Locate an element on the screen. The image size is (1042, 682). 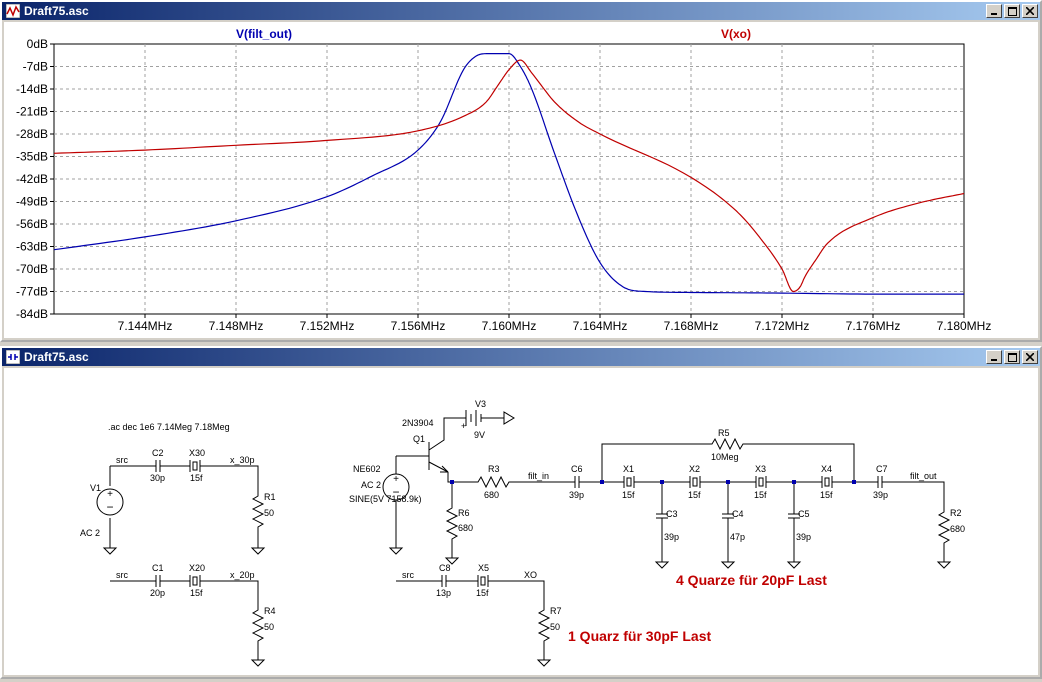
x5-value: 15f is located at coordinates (482, 593).